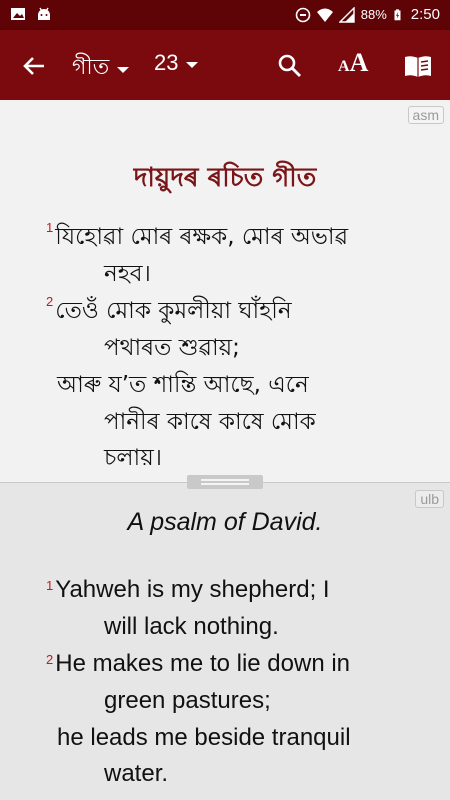 The height and width of the screenshot is (800, 450). I want to click on chapter-selector: 23, so click(176, 63).